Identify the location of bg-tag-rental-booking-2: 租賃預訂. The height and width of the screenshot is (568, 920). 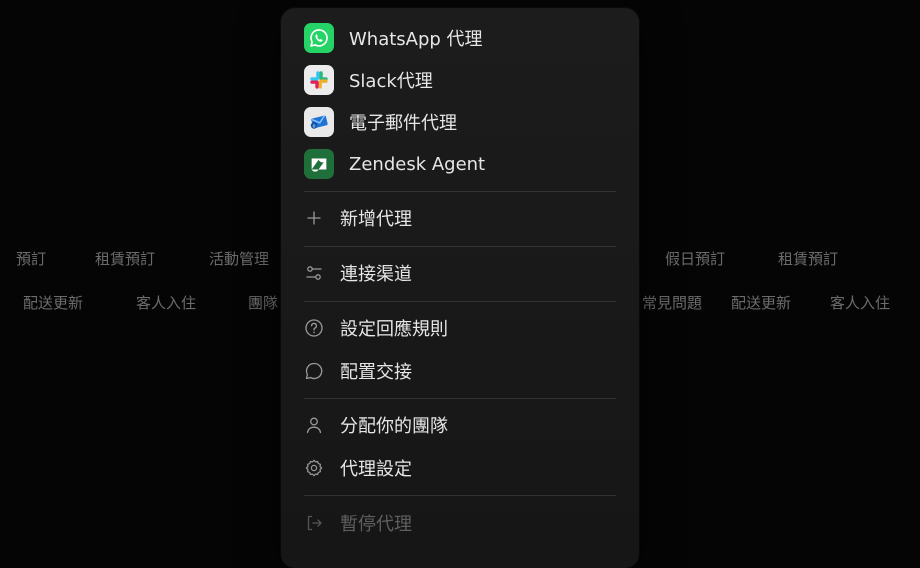
(808, 259).